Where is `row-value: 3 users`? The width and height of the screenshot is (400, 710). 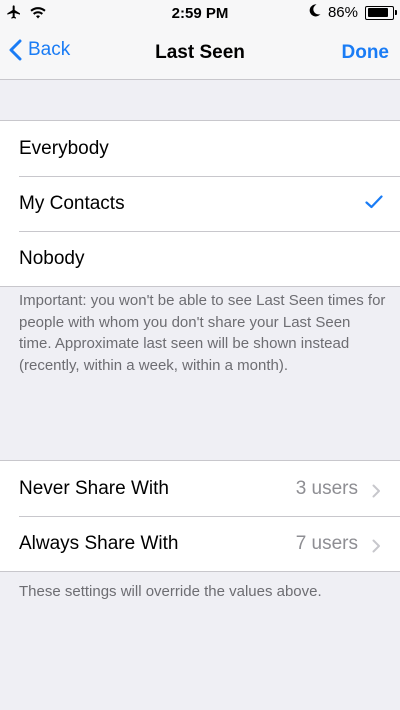 row-value: 3 users is located at coordinates (326, 488).